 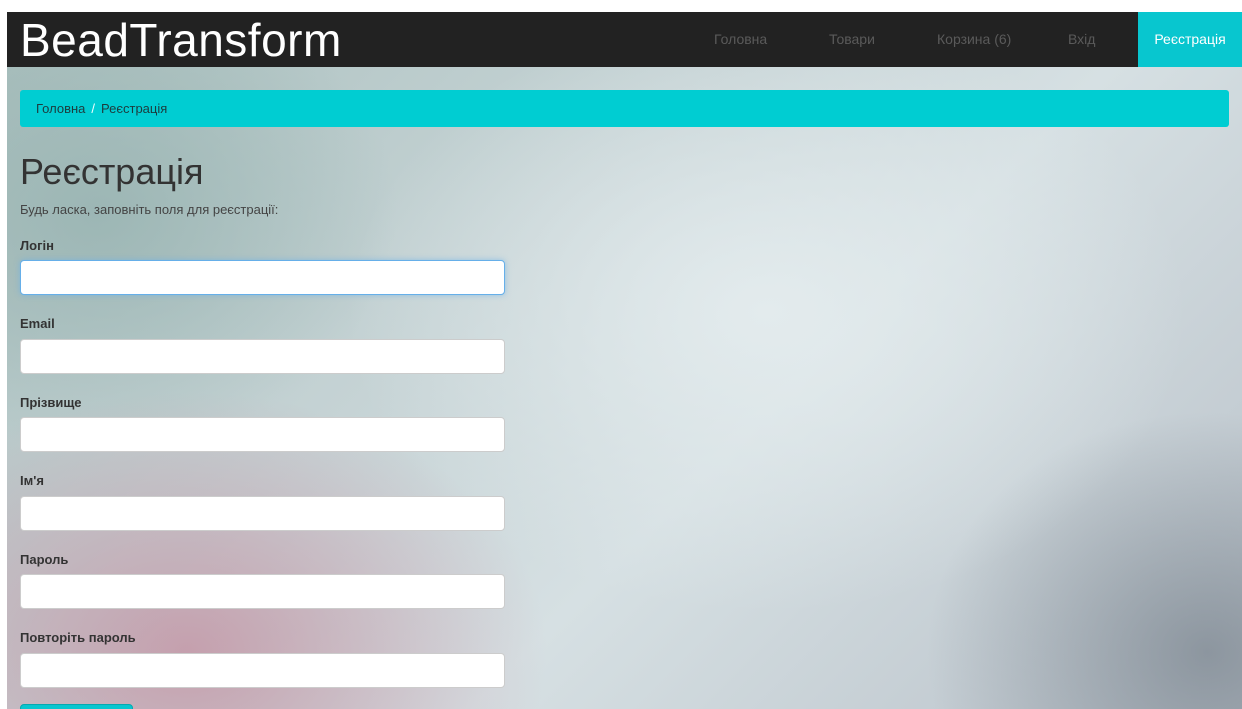 What do you see at coordinates (60, 108) in the screenshot?
I see `breadcrumb-item-home: Головна` at bounding box center [60, 108].